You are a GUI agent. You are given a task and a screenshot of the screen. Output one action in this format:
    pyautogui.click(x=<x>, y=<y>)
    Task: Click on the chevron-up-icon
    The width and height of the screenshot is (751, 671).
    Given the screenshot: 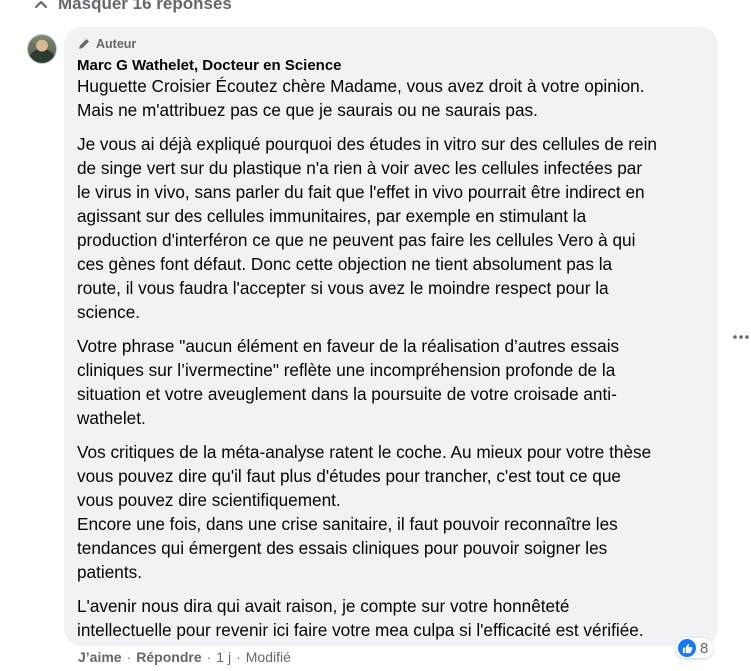 What is the action you would take?
    pyautogui.click(x=41, y=4)
    